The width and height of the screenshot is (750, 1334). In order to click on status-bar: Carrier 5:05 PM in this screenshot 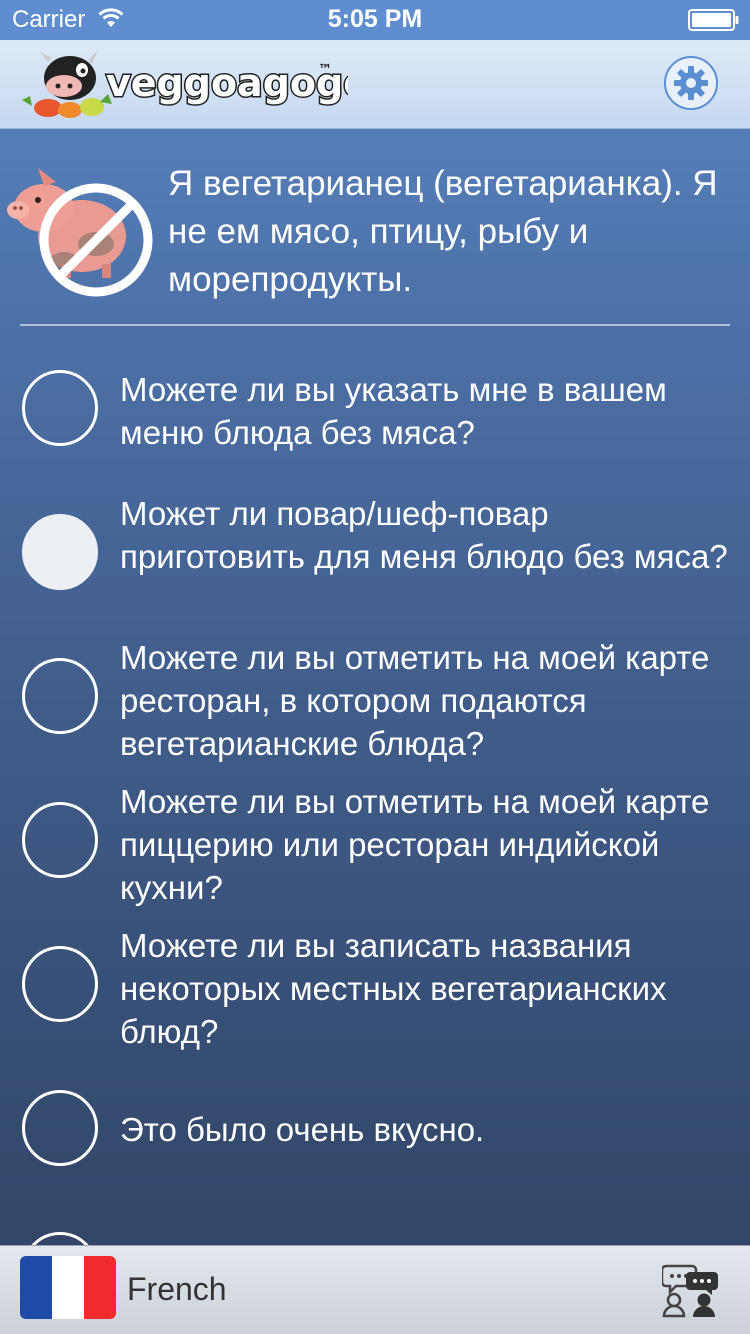, I will do `click(375, 20)`.